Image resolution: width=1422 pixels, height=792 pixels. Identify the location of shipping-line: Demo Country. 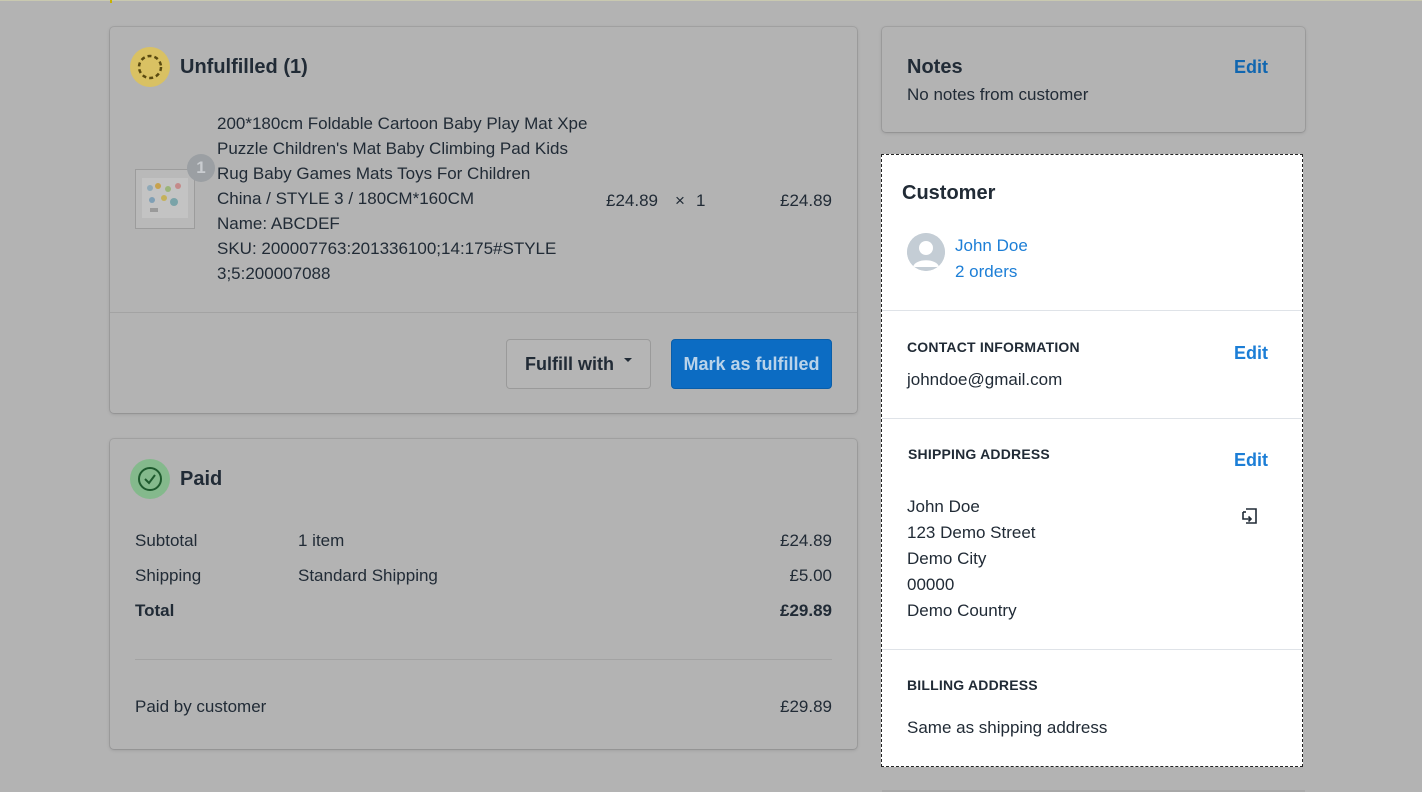
(962, 610).